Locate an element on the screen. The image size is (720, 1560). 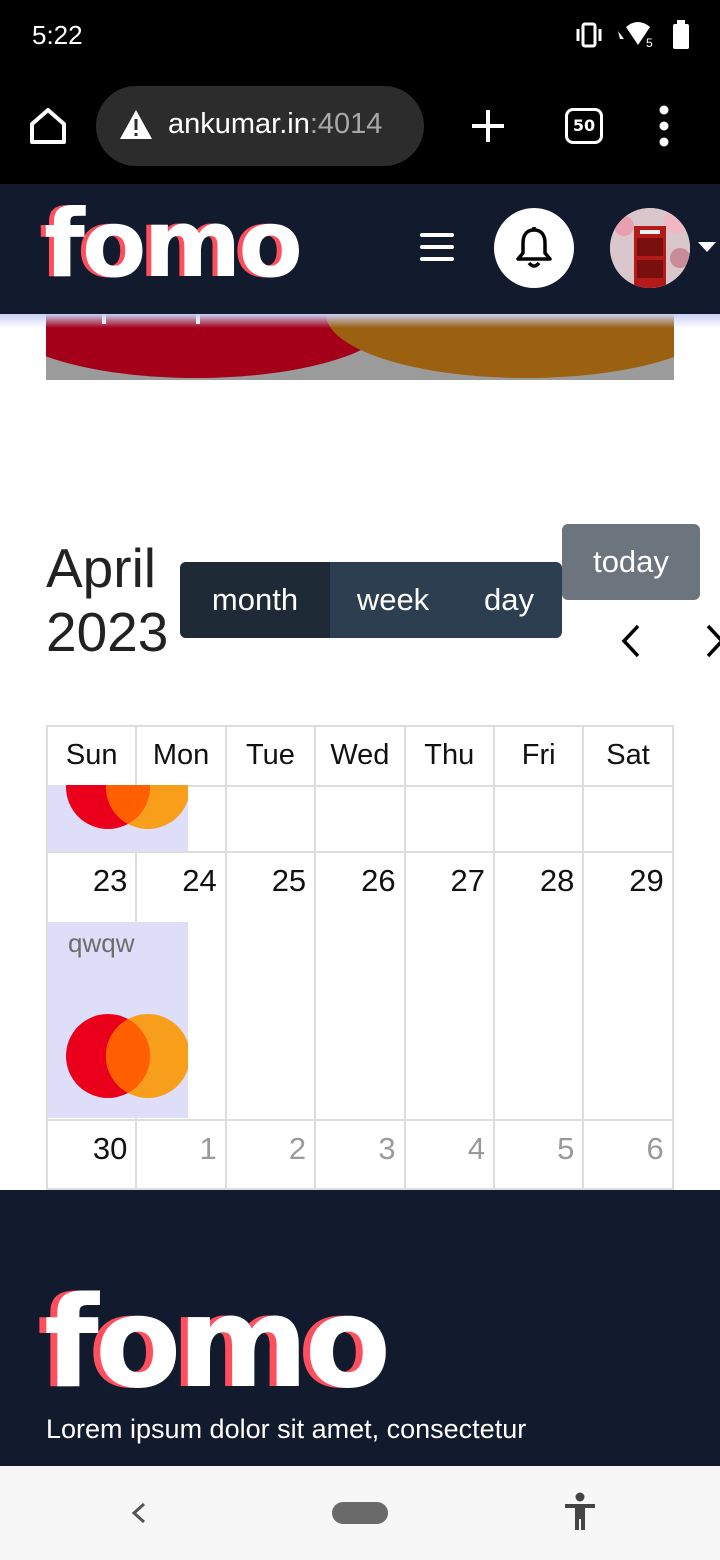
calendar-event: qwqw is located at coordinates (118, 1020).